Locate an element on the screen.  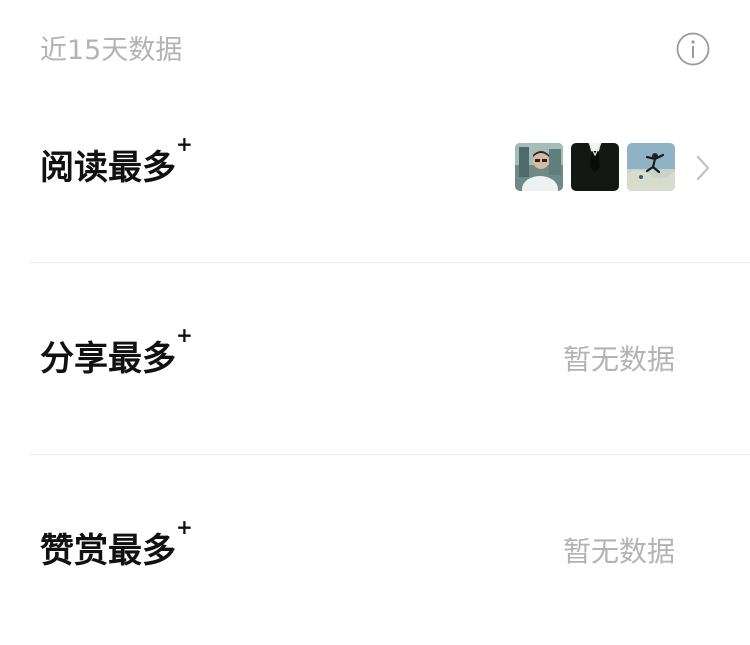
row-label: 阅读最多 is located at coordinates (108, 168).